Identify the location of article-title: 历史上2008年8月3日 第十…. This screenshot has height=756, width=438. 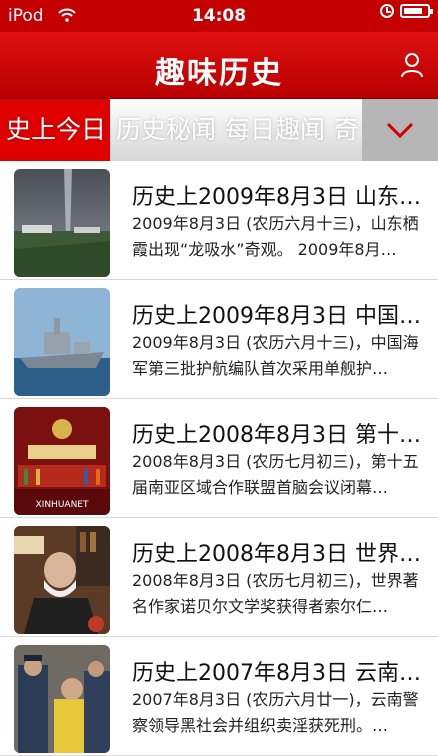
(276, 435).